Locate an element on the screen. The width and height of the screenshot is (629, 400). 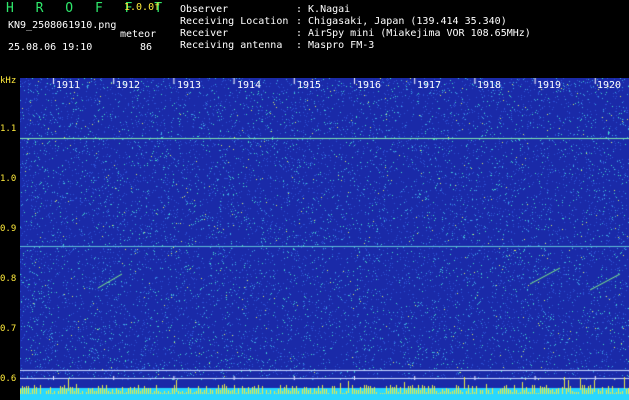
y-tick-label: 0.9 is located at coordinates (8, 229).